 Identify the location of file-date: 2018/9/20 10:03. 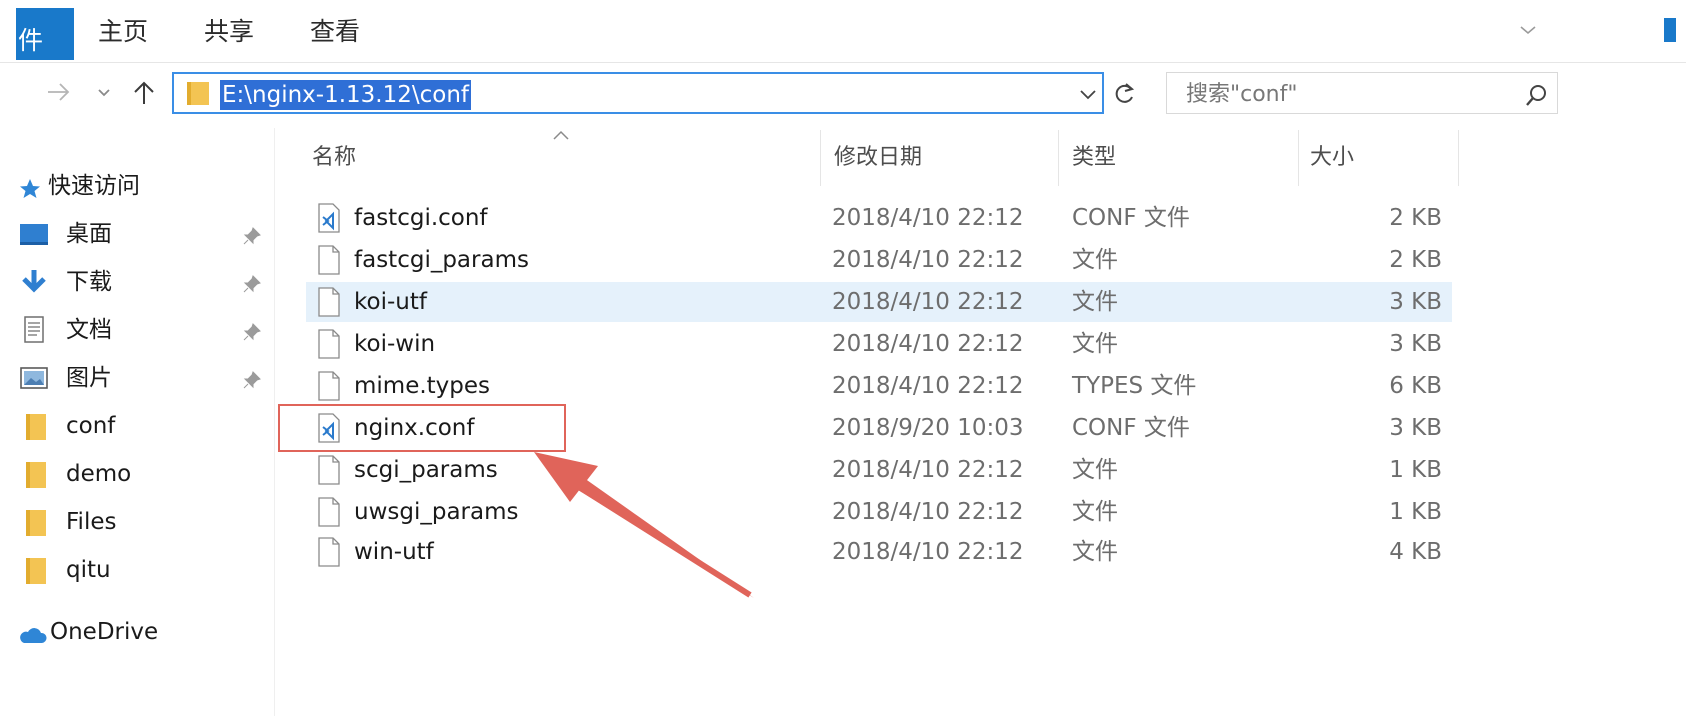
(928, 428).